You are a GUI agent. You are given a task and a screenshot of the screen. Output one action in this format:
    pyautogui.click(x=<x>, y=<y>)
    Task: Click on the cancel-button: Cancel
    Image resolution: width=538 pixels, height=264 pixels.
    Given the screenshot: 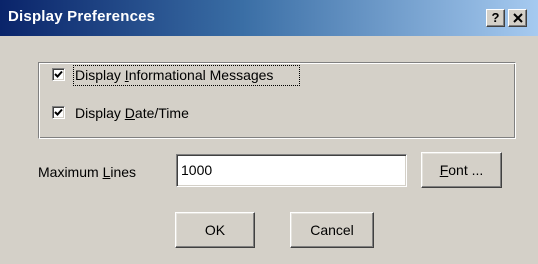 What is the action you would take?
    pyautogui.click(x=332, y=230)
    